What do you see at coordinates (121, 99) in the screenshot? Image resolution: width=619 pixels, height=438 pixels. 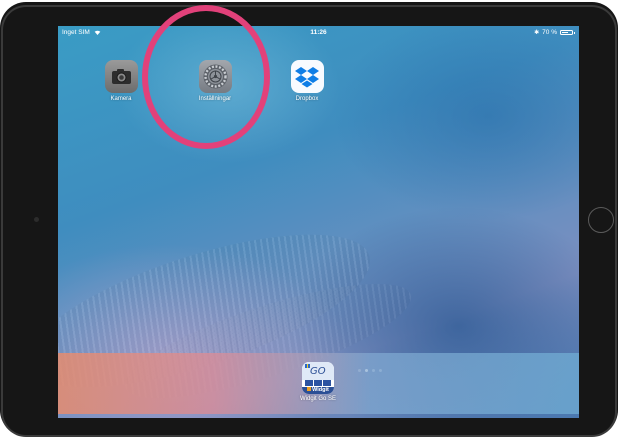 I see `app-label: Kamera` at bounding box center [121, 99].